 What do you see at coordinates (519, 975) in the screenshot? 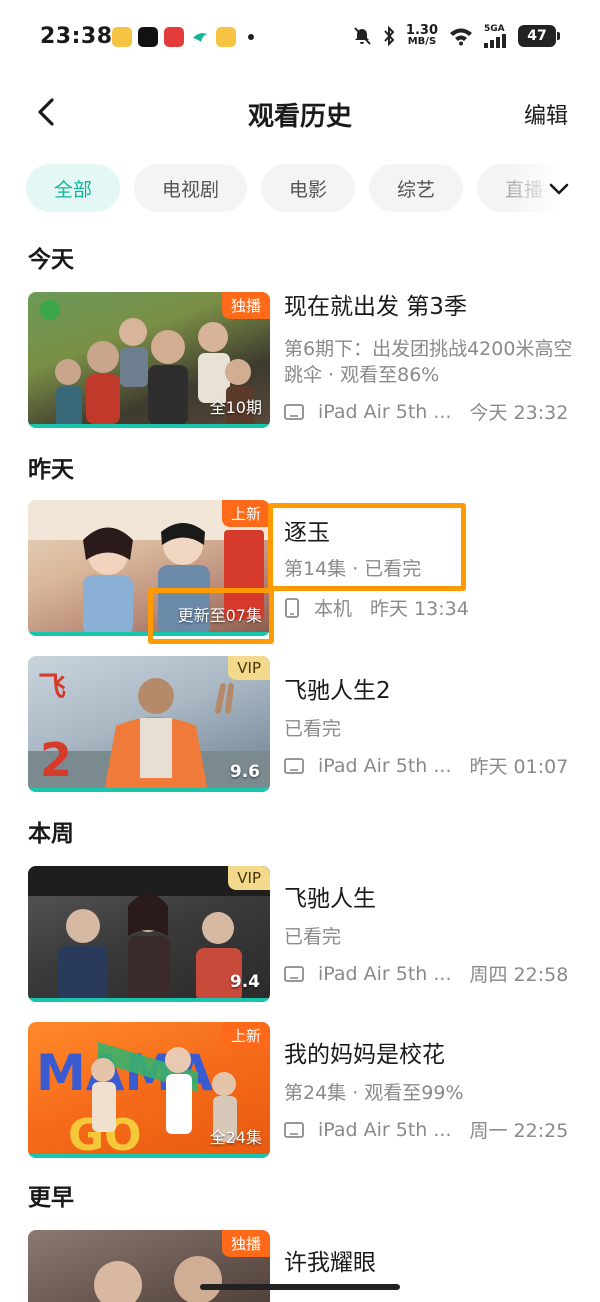
I see `watch-time: 周四 22:58` at bounding box center [519, 975].